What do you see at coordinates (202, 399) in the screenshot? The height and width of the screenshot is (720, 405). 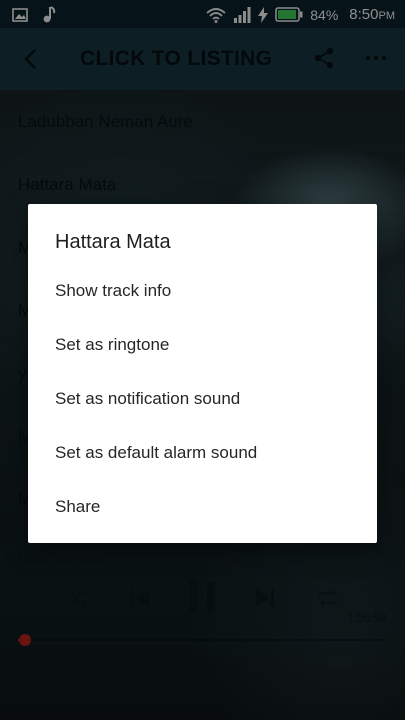 I see `menu-item-set-notification-sound: Set as notification sound` at bounding box center [202, 399].